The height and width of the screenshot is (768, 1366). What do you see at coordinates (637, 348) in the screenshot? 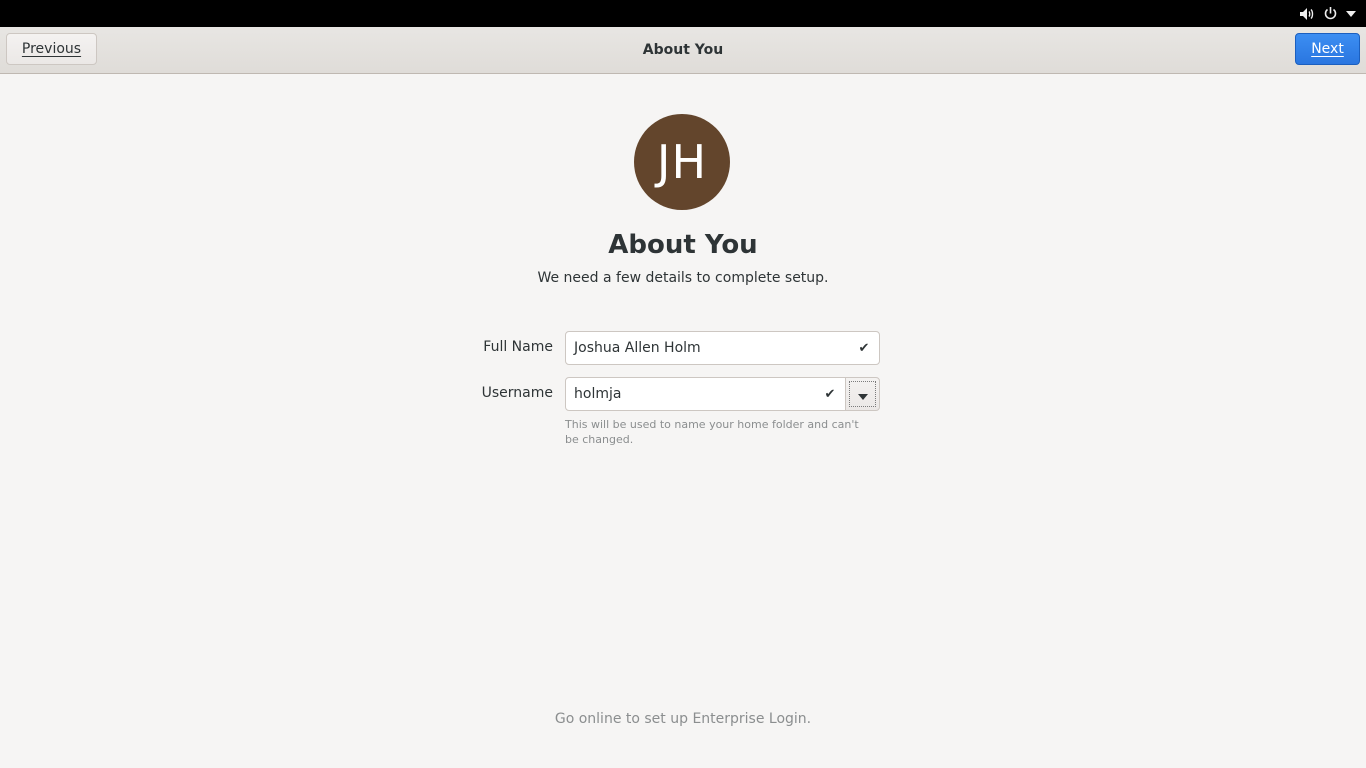
I see `fullname-value: Joshua Allen Holm` at bounding box center [637, 348].